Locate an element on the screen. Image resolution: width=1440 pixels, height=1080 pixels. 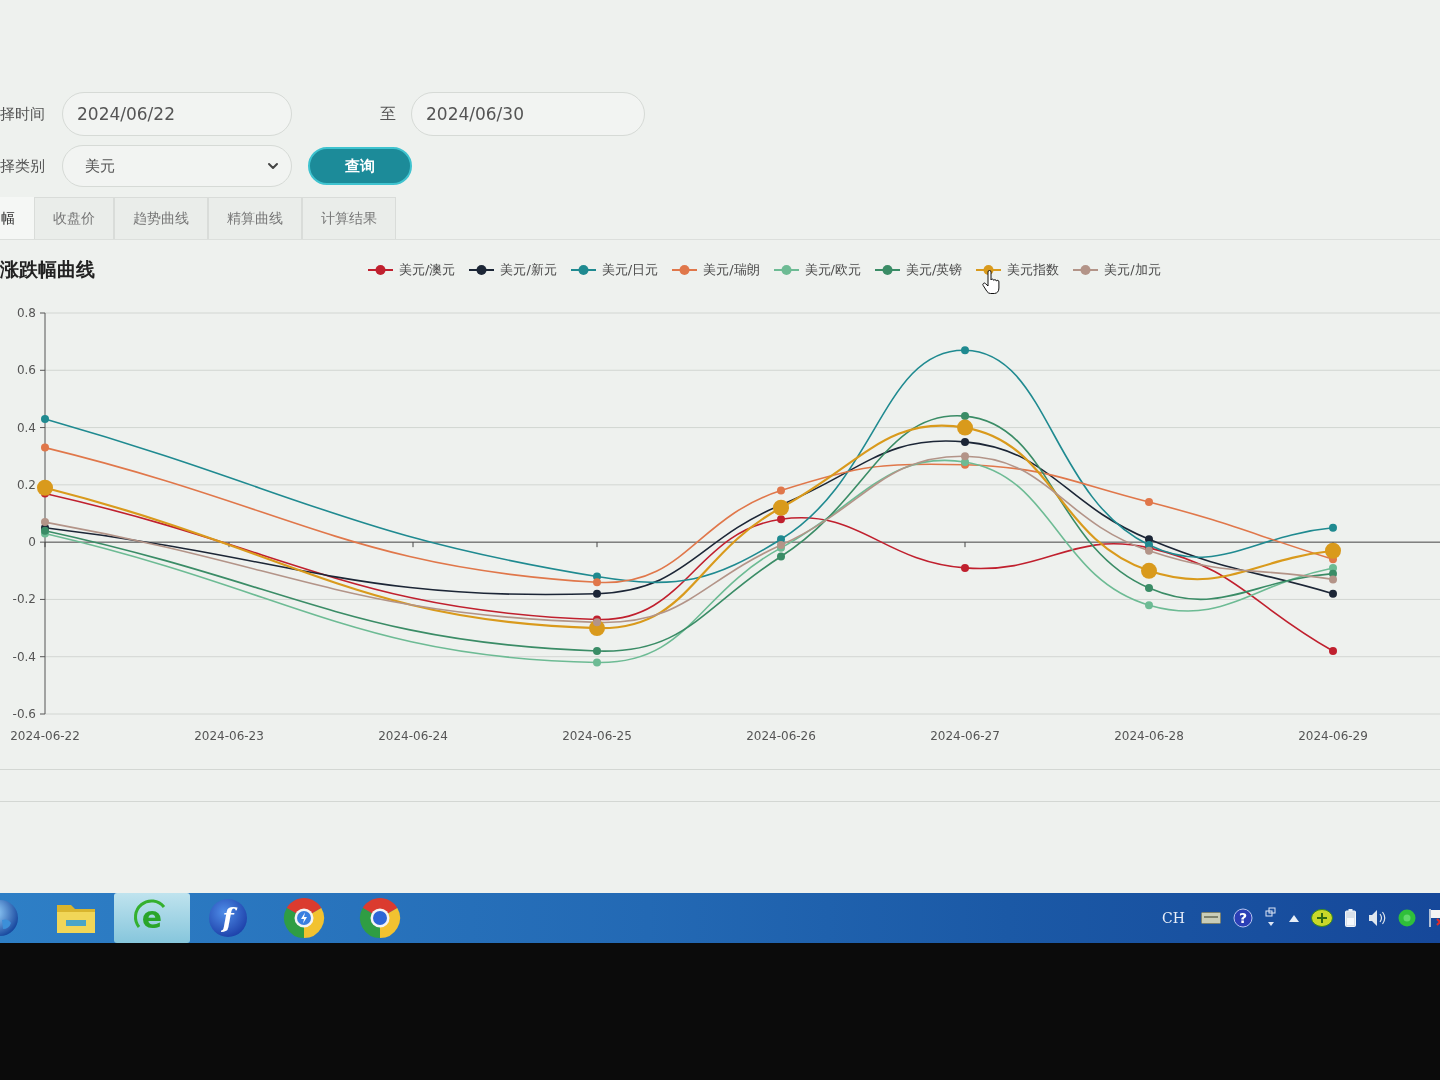
tab: 趋势曲线 is located at coordinates (161, 218).